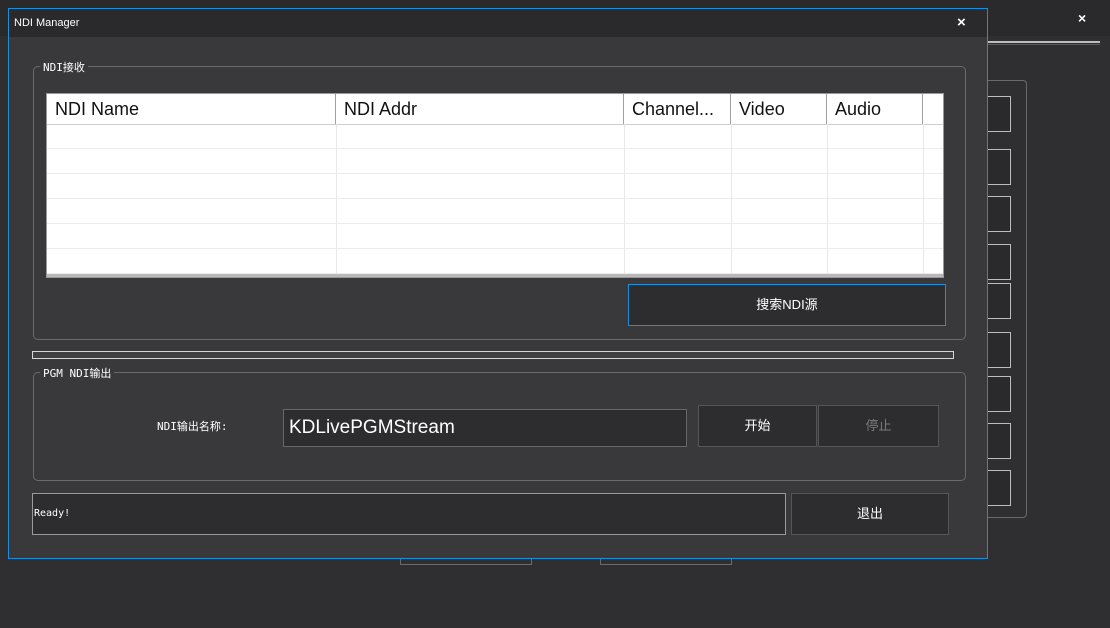 The image size is (1110, 628). I want to click on table-header: NDI Name NDI Addr Channel... Video Audio, so click(495, 109).